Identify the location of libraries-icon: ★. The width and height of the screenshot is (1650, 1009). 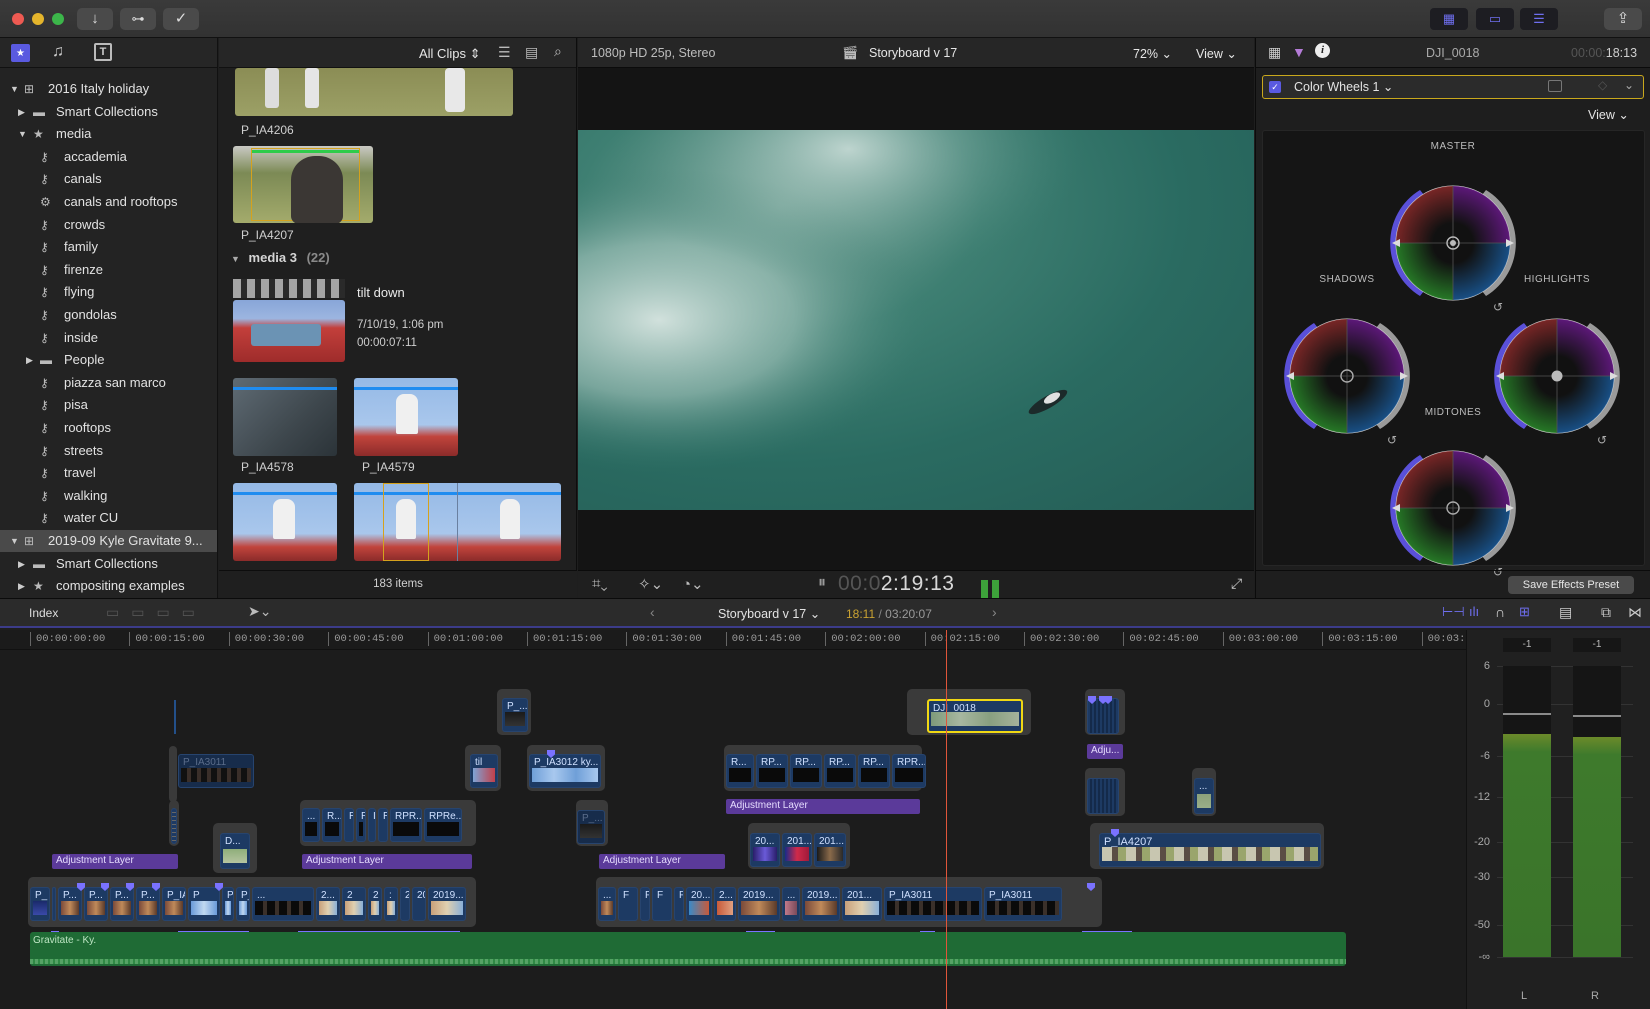
(20, 53).